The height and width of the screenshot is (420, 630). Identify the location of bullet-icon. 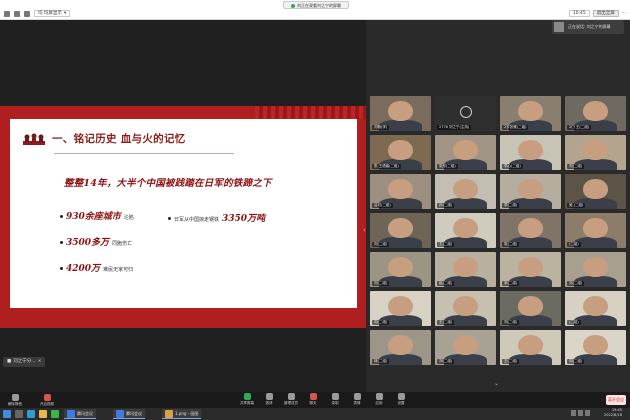
(61, 216).